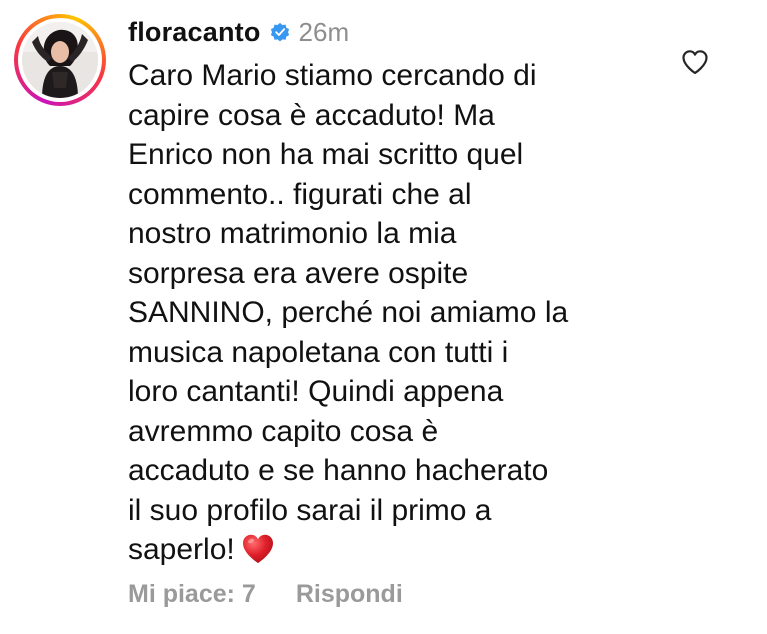 The width and height of the screenshot is (767, 634). What do you see at coordinates (311, 115) in the screenshot?
I see `comment-line: capire cosa è accaduto! Ma` at bounding box center [311, 115].